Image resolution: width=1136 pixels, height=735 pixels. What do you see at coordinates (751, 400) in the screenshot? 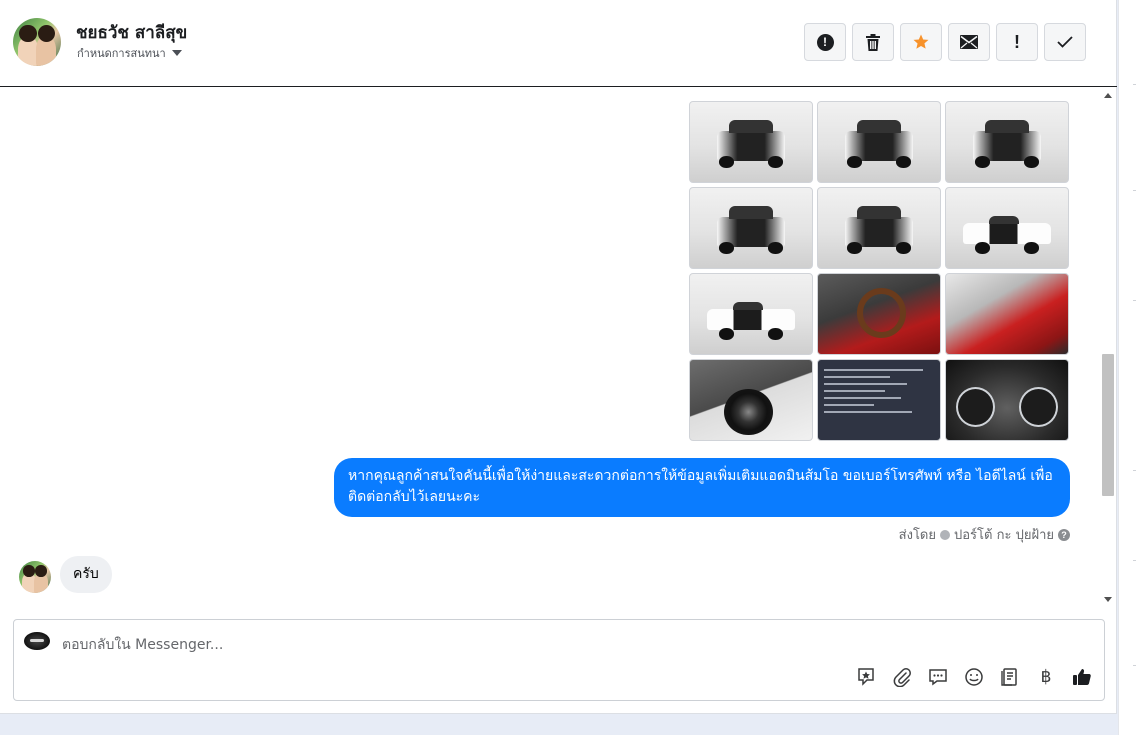
I see `photo-wheel` at bounding box center [751, 400].